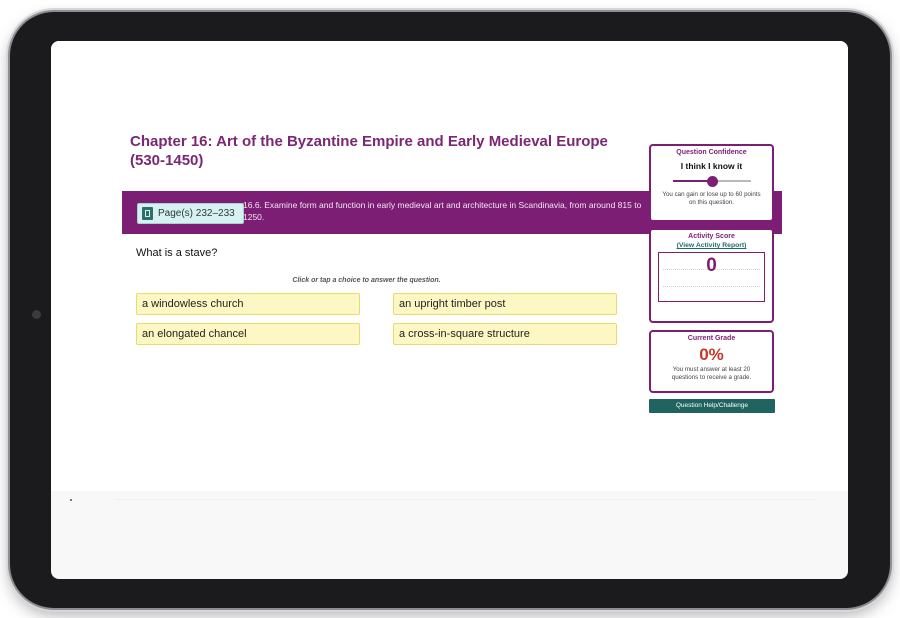  Describe the element at coordinates (692, 181) in the screenshot. I see `slider-fill` at that location.